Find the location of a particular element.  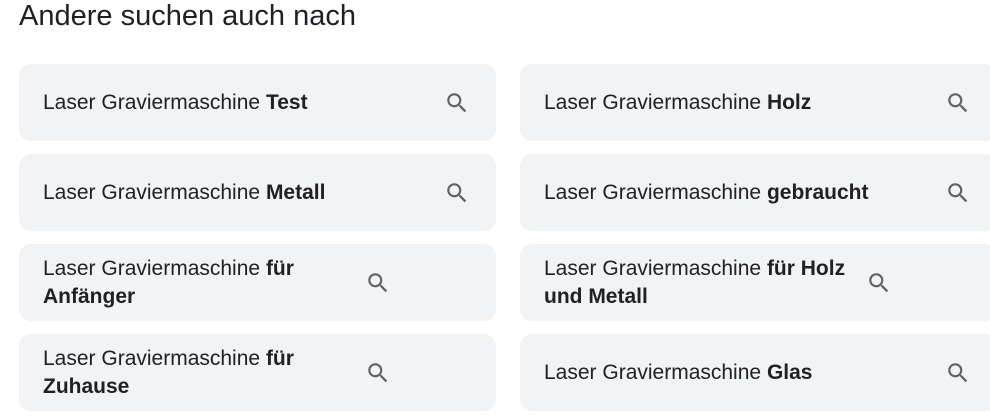

related-search-metall: Laser Graviermaschine Metall is located at coordinates (257, 192).